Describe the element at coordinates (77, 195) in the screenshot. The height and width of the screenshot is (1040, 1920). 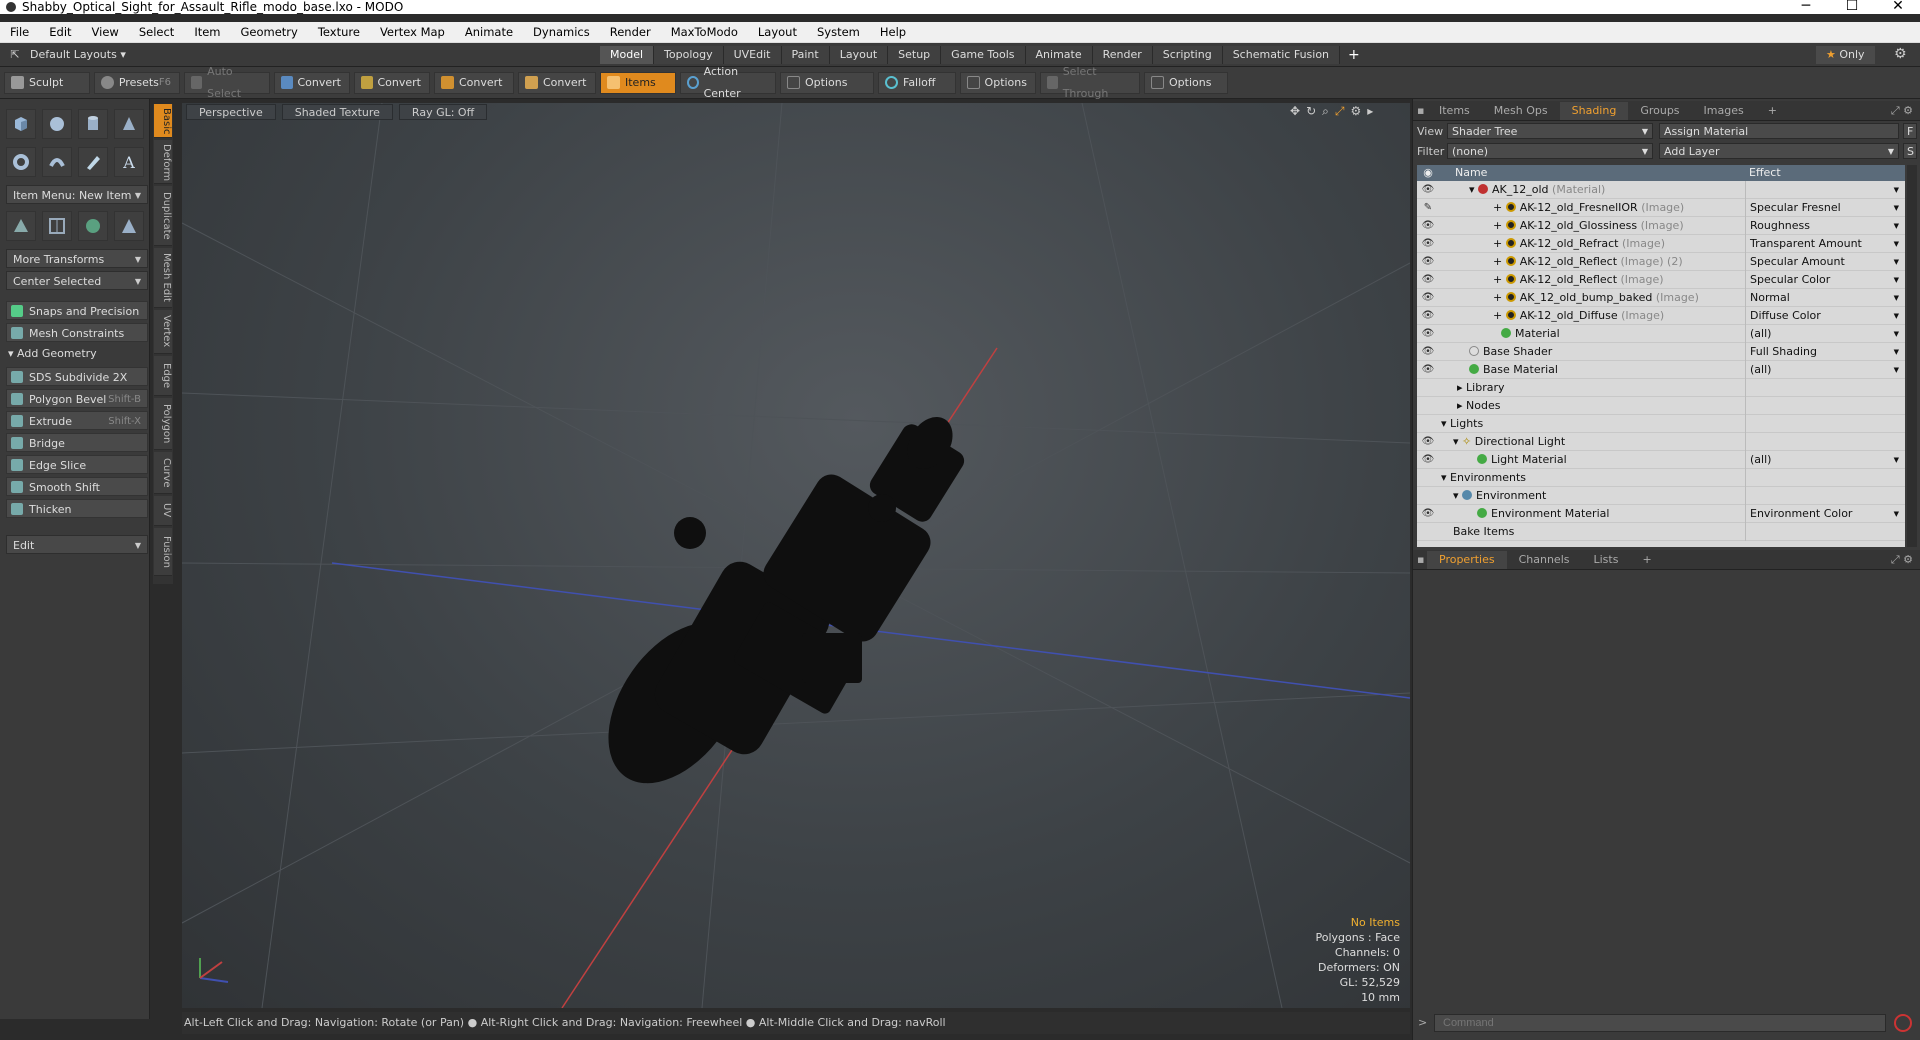
I see `item-menu-dropdown: Item Menu: New Item` at that location.